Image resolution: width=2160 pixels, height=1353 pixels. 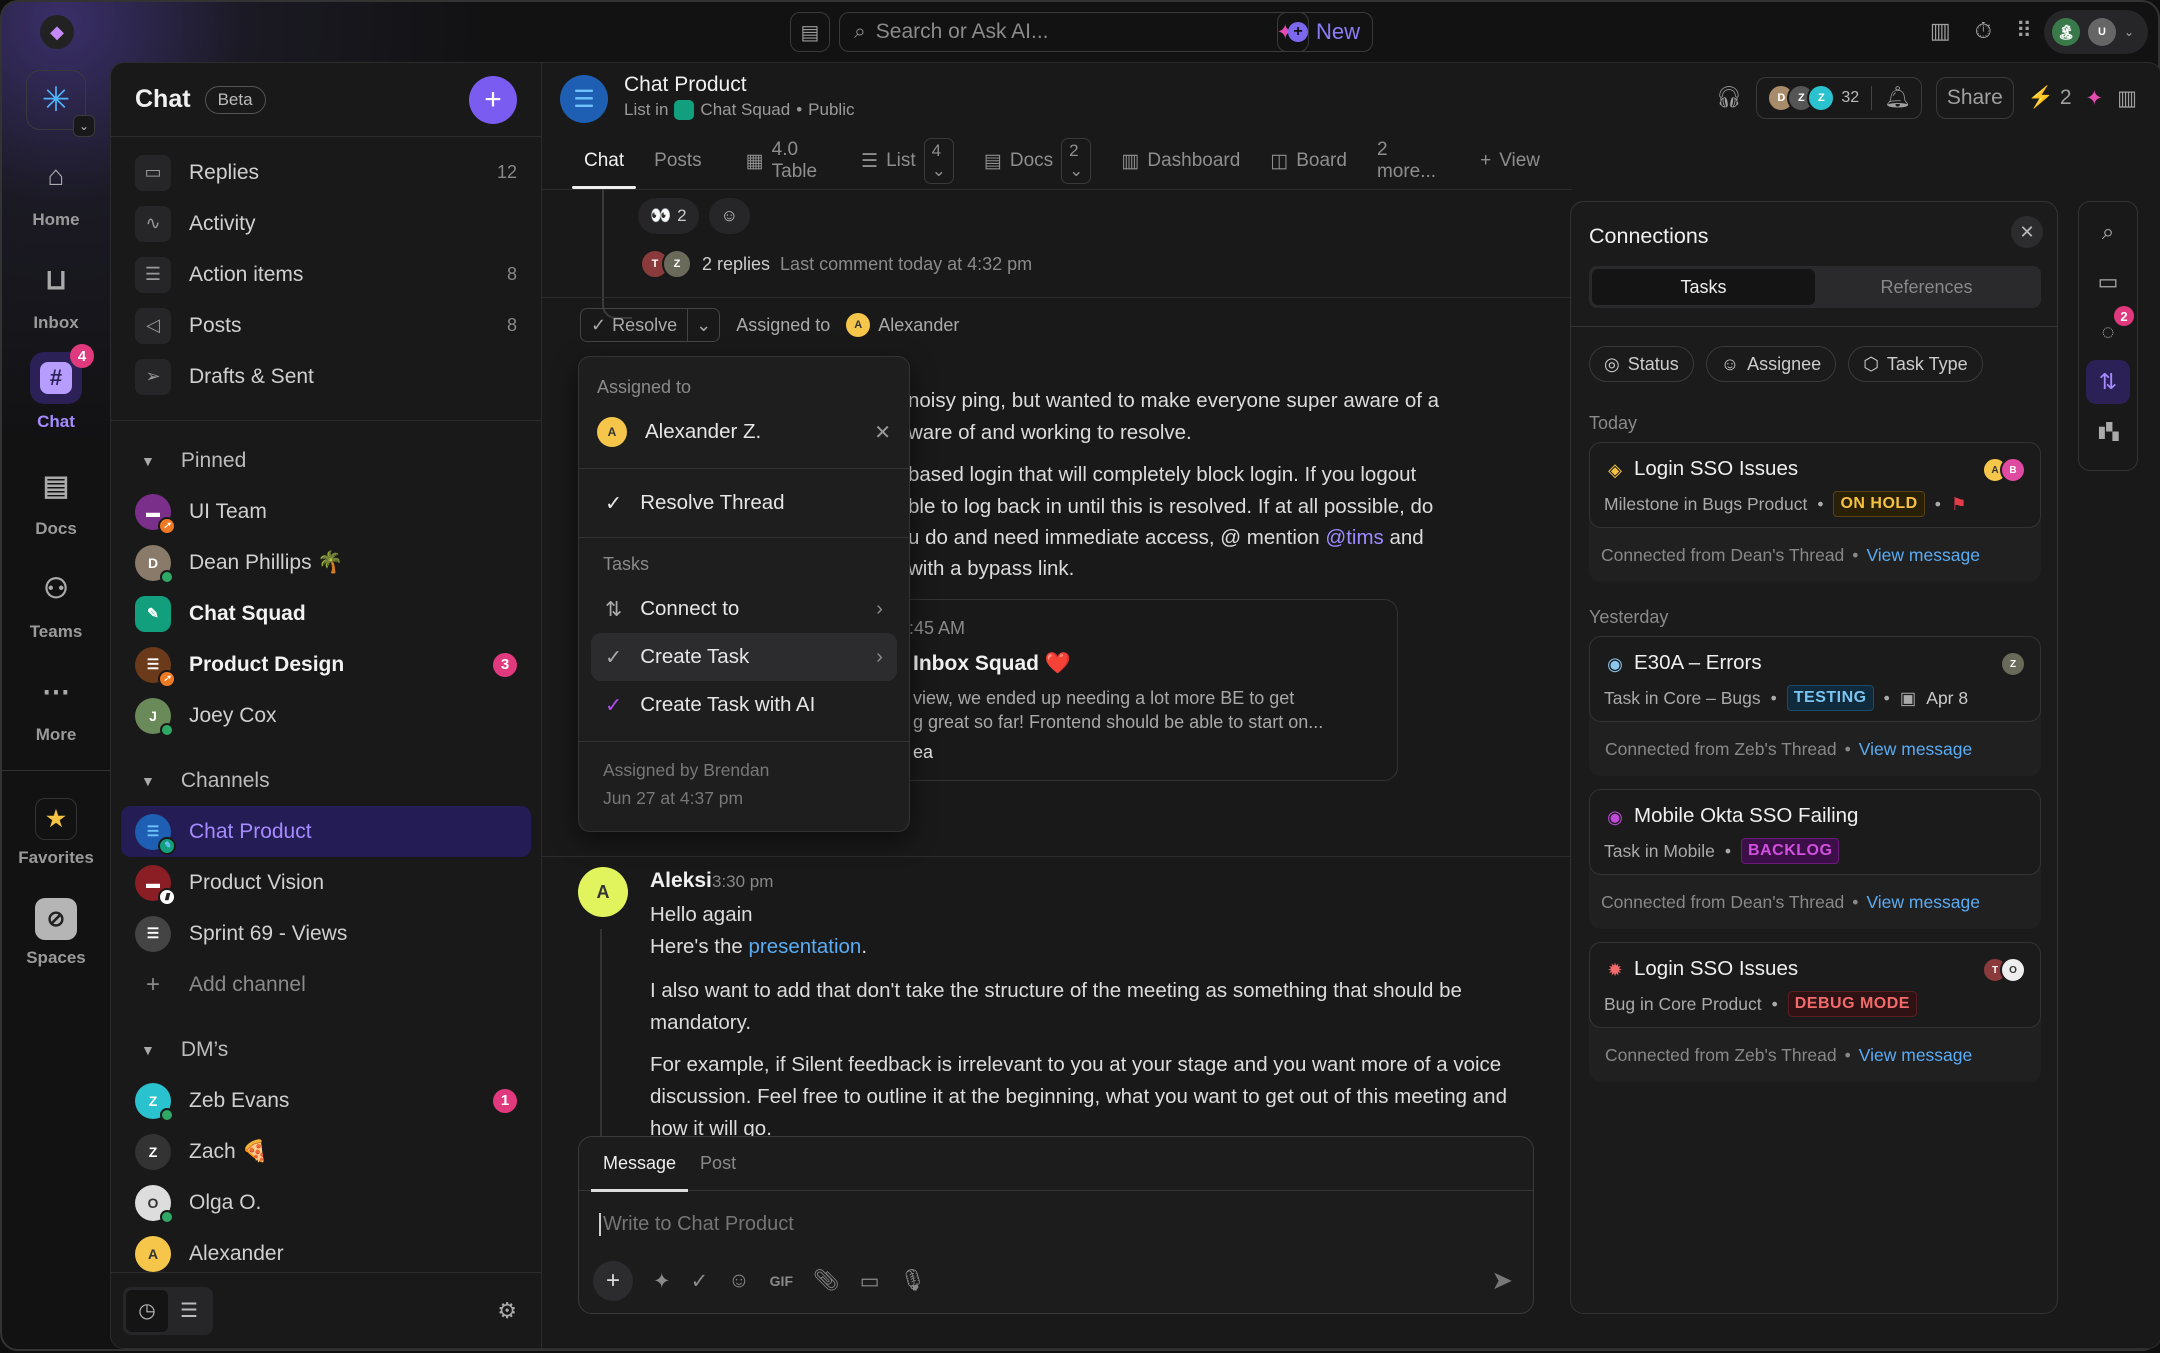 What do you see at coordinates (326, 1202) in the screenshot?
I see `dm-item-olga: OOlga O.` at bounding box center [326, 1202].